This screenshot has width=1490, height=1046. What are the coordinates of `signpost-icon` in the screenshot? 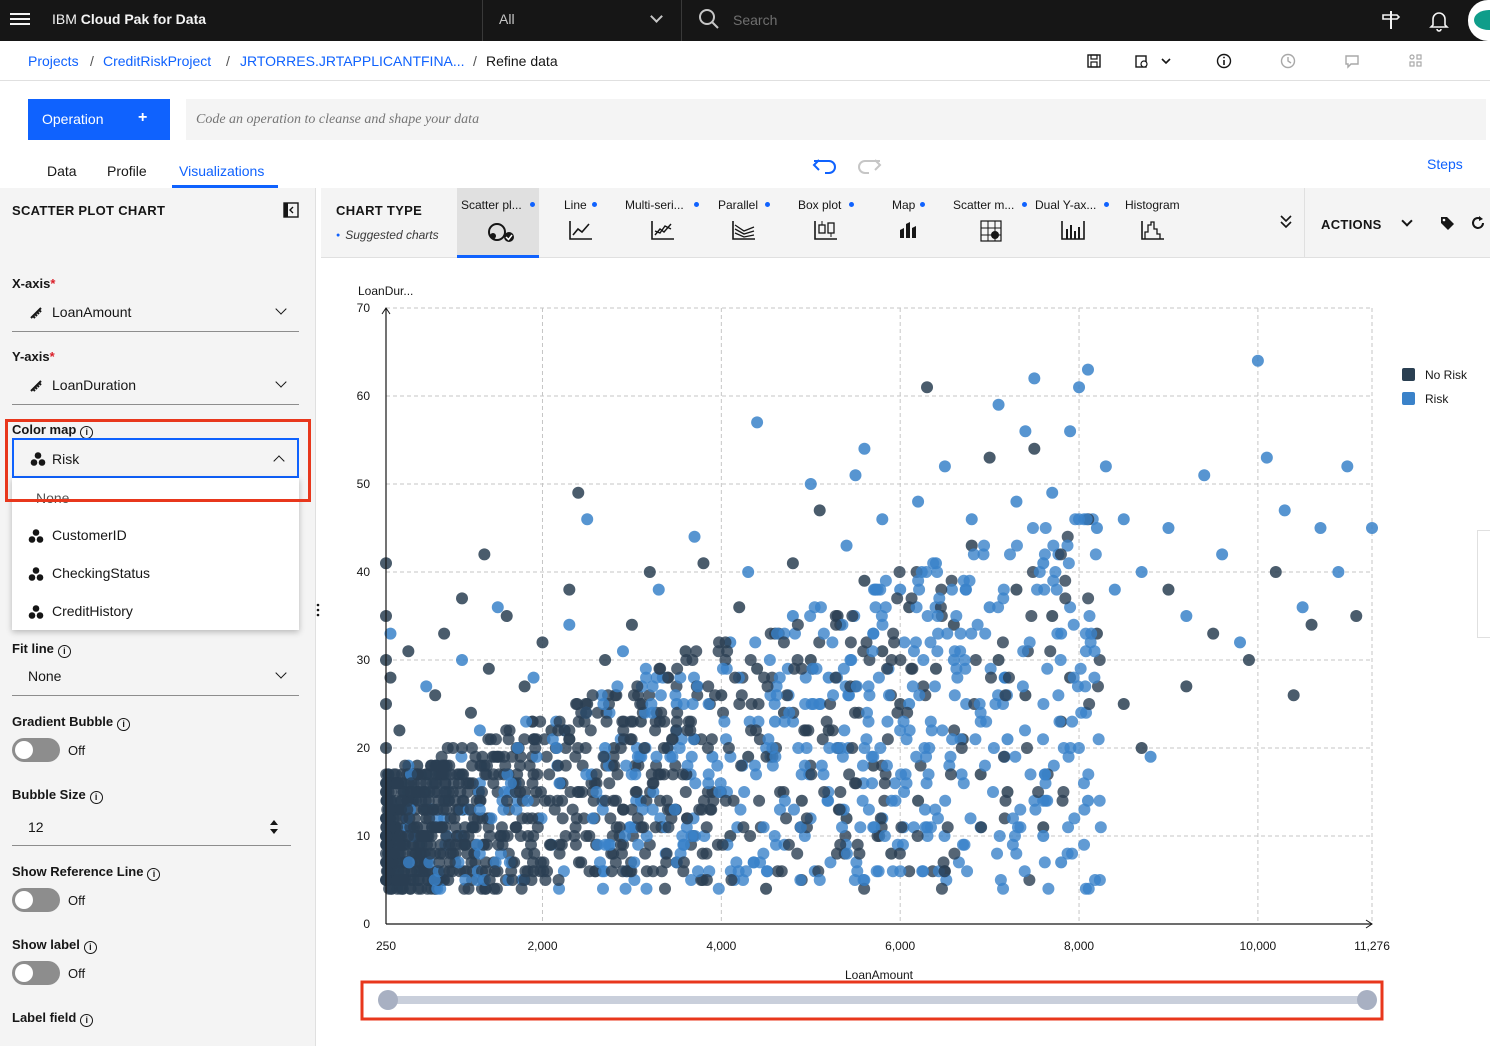 It's located at (1391, 20).